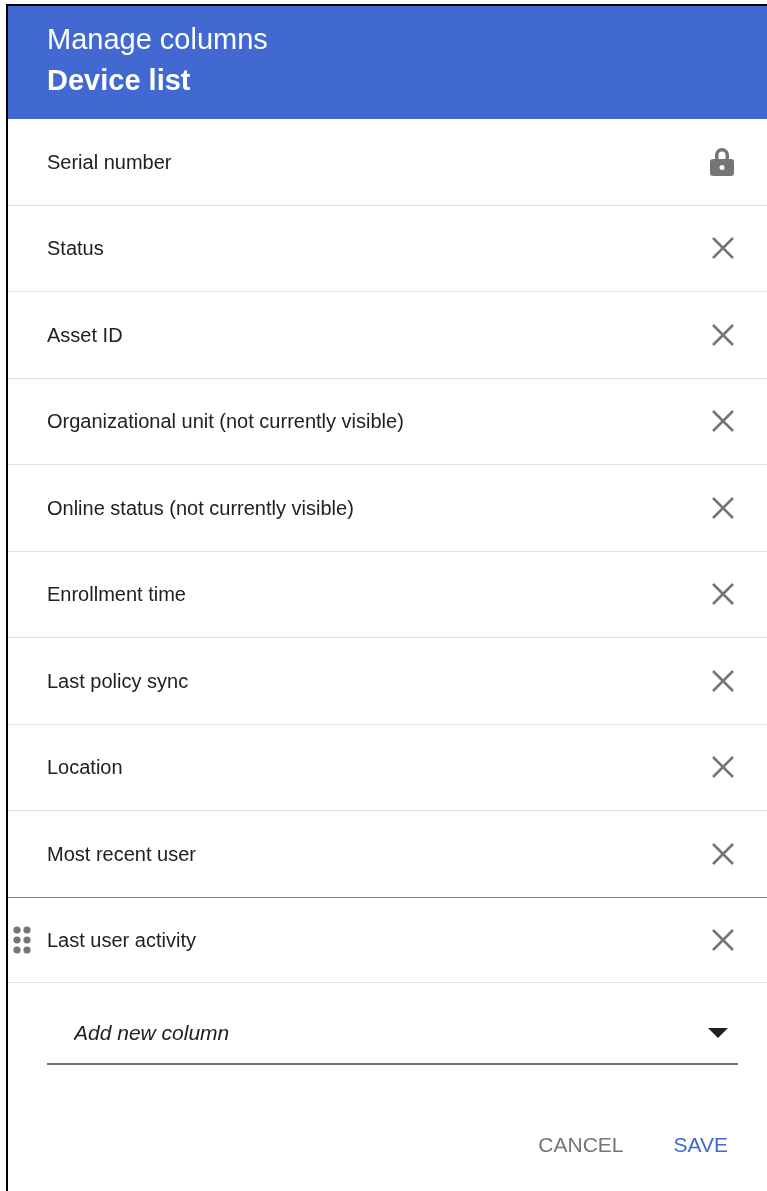 Image resolution: width=767 pixels, height=1191 pixels. I want to click on dialog-title: Manage columns, so click(158, 39).